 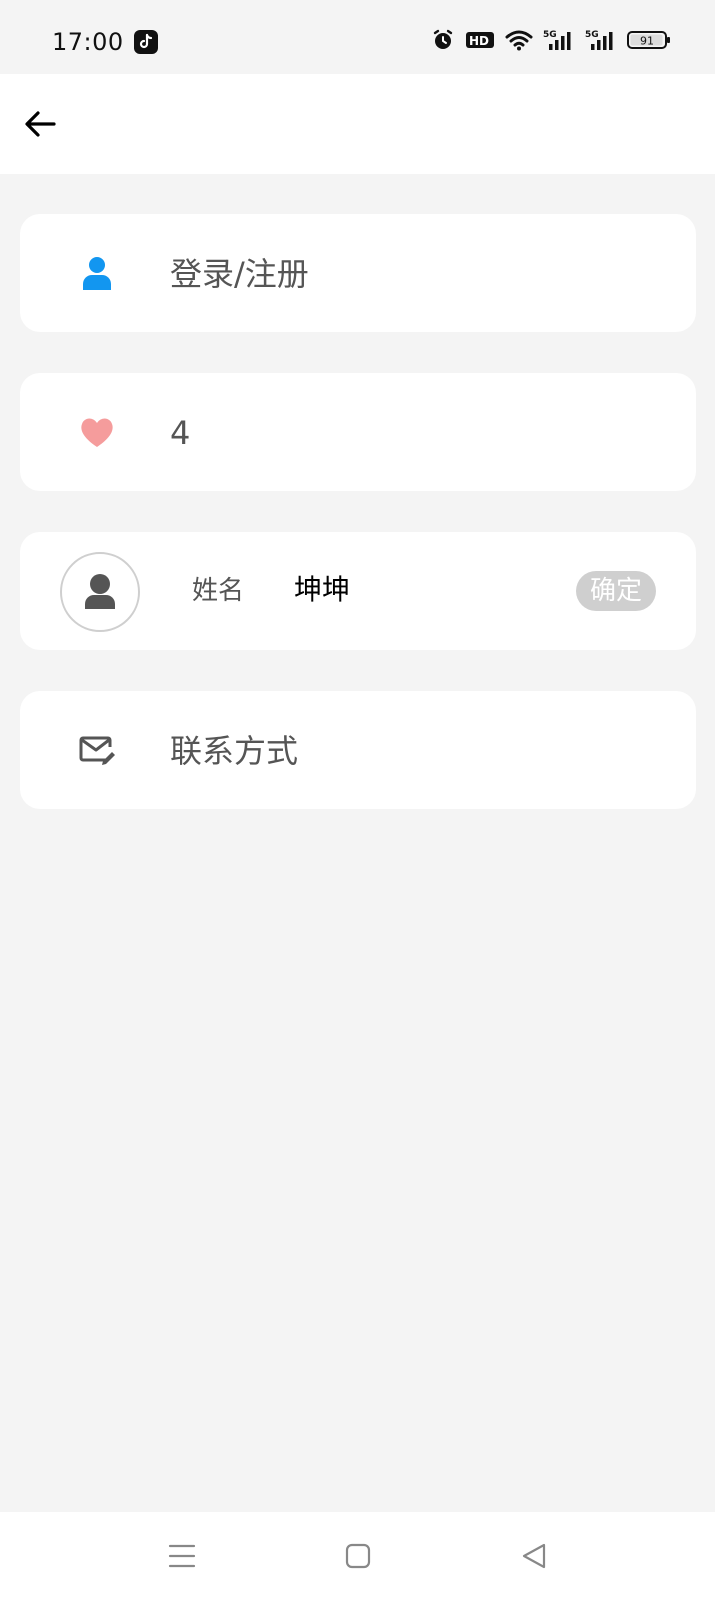 I want to click on contact-label: 联系方式, so click(x=234, y=751).